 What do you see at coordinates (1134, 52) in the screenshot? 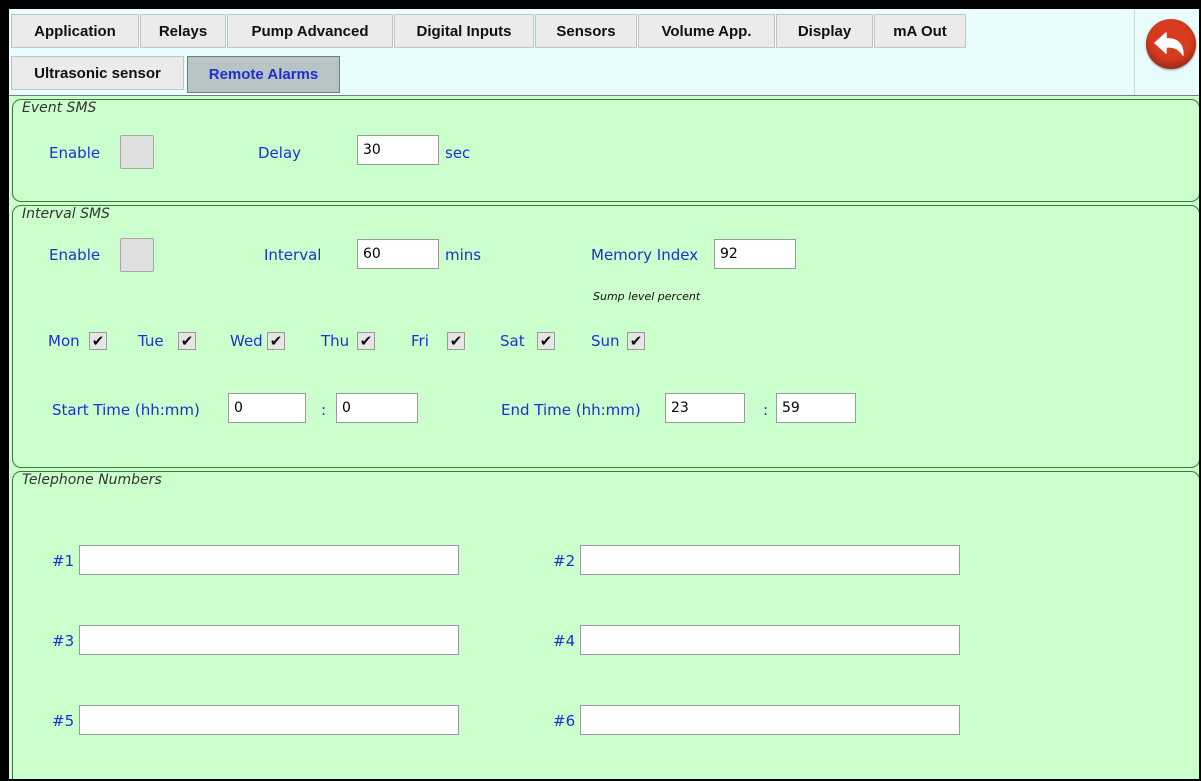
I see `tab-bar-divider` at bounding box center [1134, 52].